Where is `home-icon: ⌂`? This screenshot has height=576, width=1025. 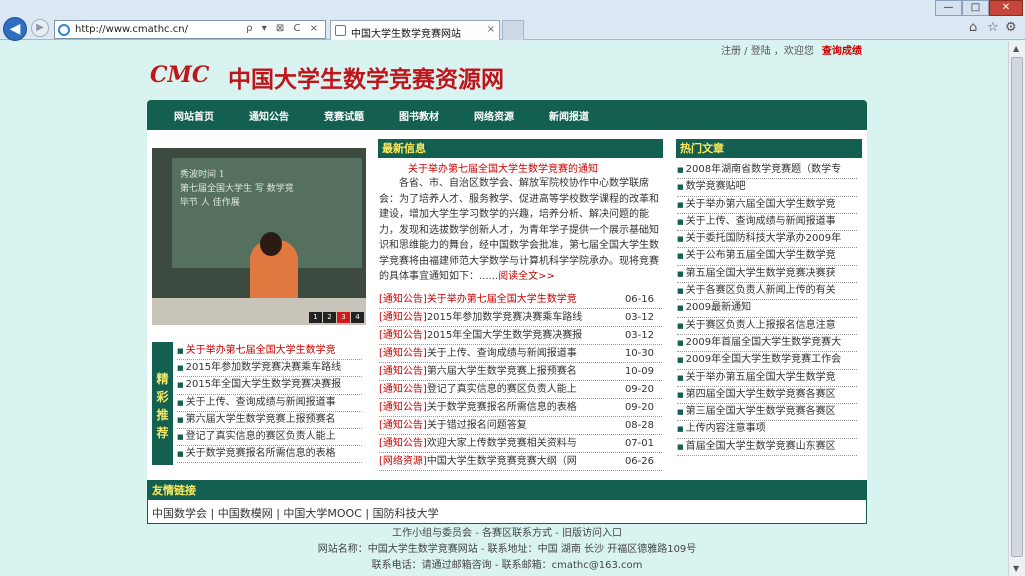
home-icon: ⌂ is located at coordinates (973, 27).